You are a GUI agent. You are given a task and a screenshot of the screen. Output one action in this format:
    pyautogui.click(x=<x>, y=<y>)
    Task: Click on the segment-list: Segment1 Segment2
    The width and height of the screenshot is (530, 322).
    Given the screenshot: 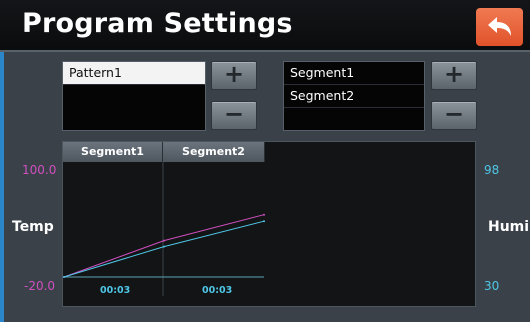 What is the action you would take?
    pyautogui.click(x=354, y=96)
    